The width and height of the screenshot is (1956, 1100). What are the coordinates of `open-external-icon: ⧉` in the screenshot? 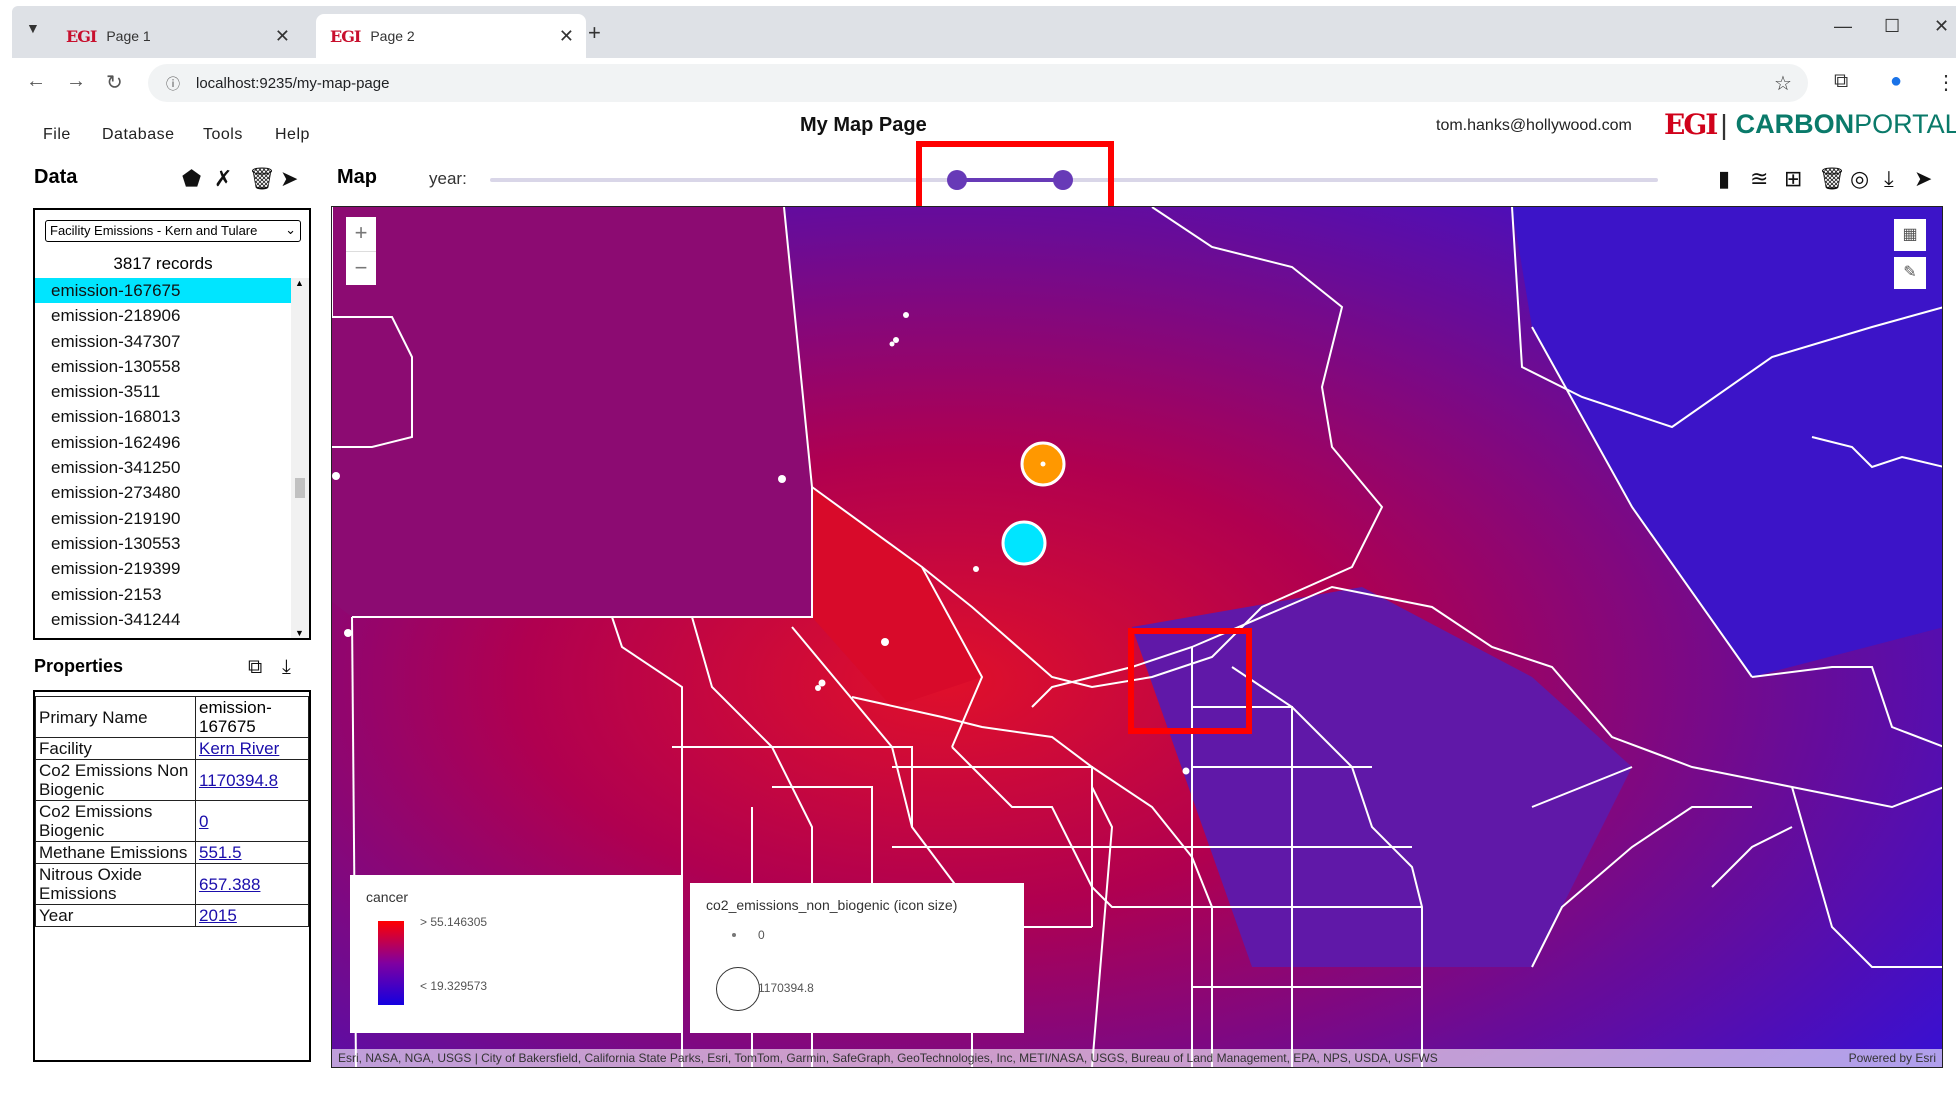 It's located at (255, 667).